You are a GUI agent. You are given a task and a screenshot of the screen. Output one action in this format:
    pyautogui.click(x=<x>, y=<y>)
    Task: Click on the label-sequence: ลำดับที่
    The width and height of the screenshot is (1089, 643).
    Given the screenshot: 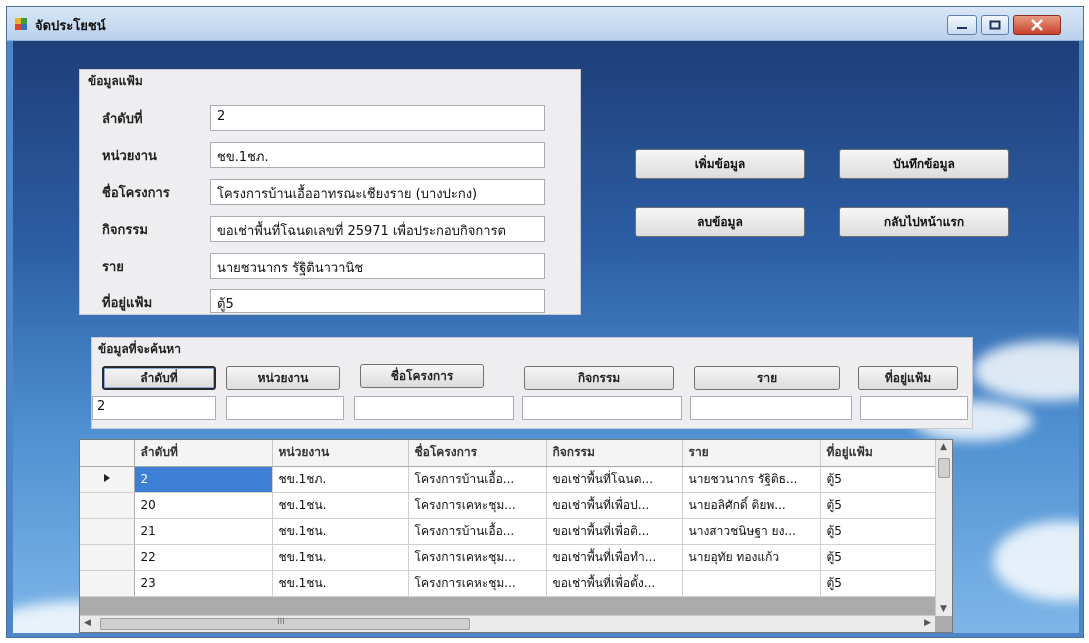 What is the action you would take?
    pyautogui.click(x=122, y=119)
    